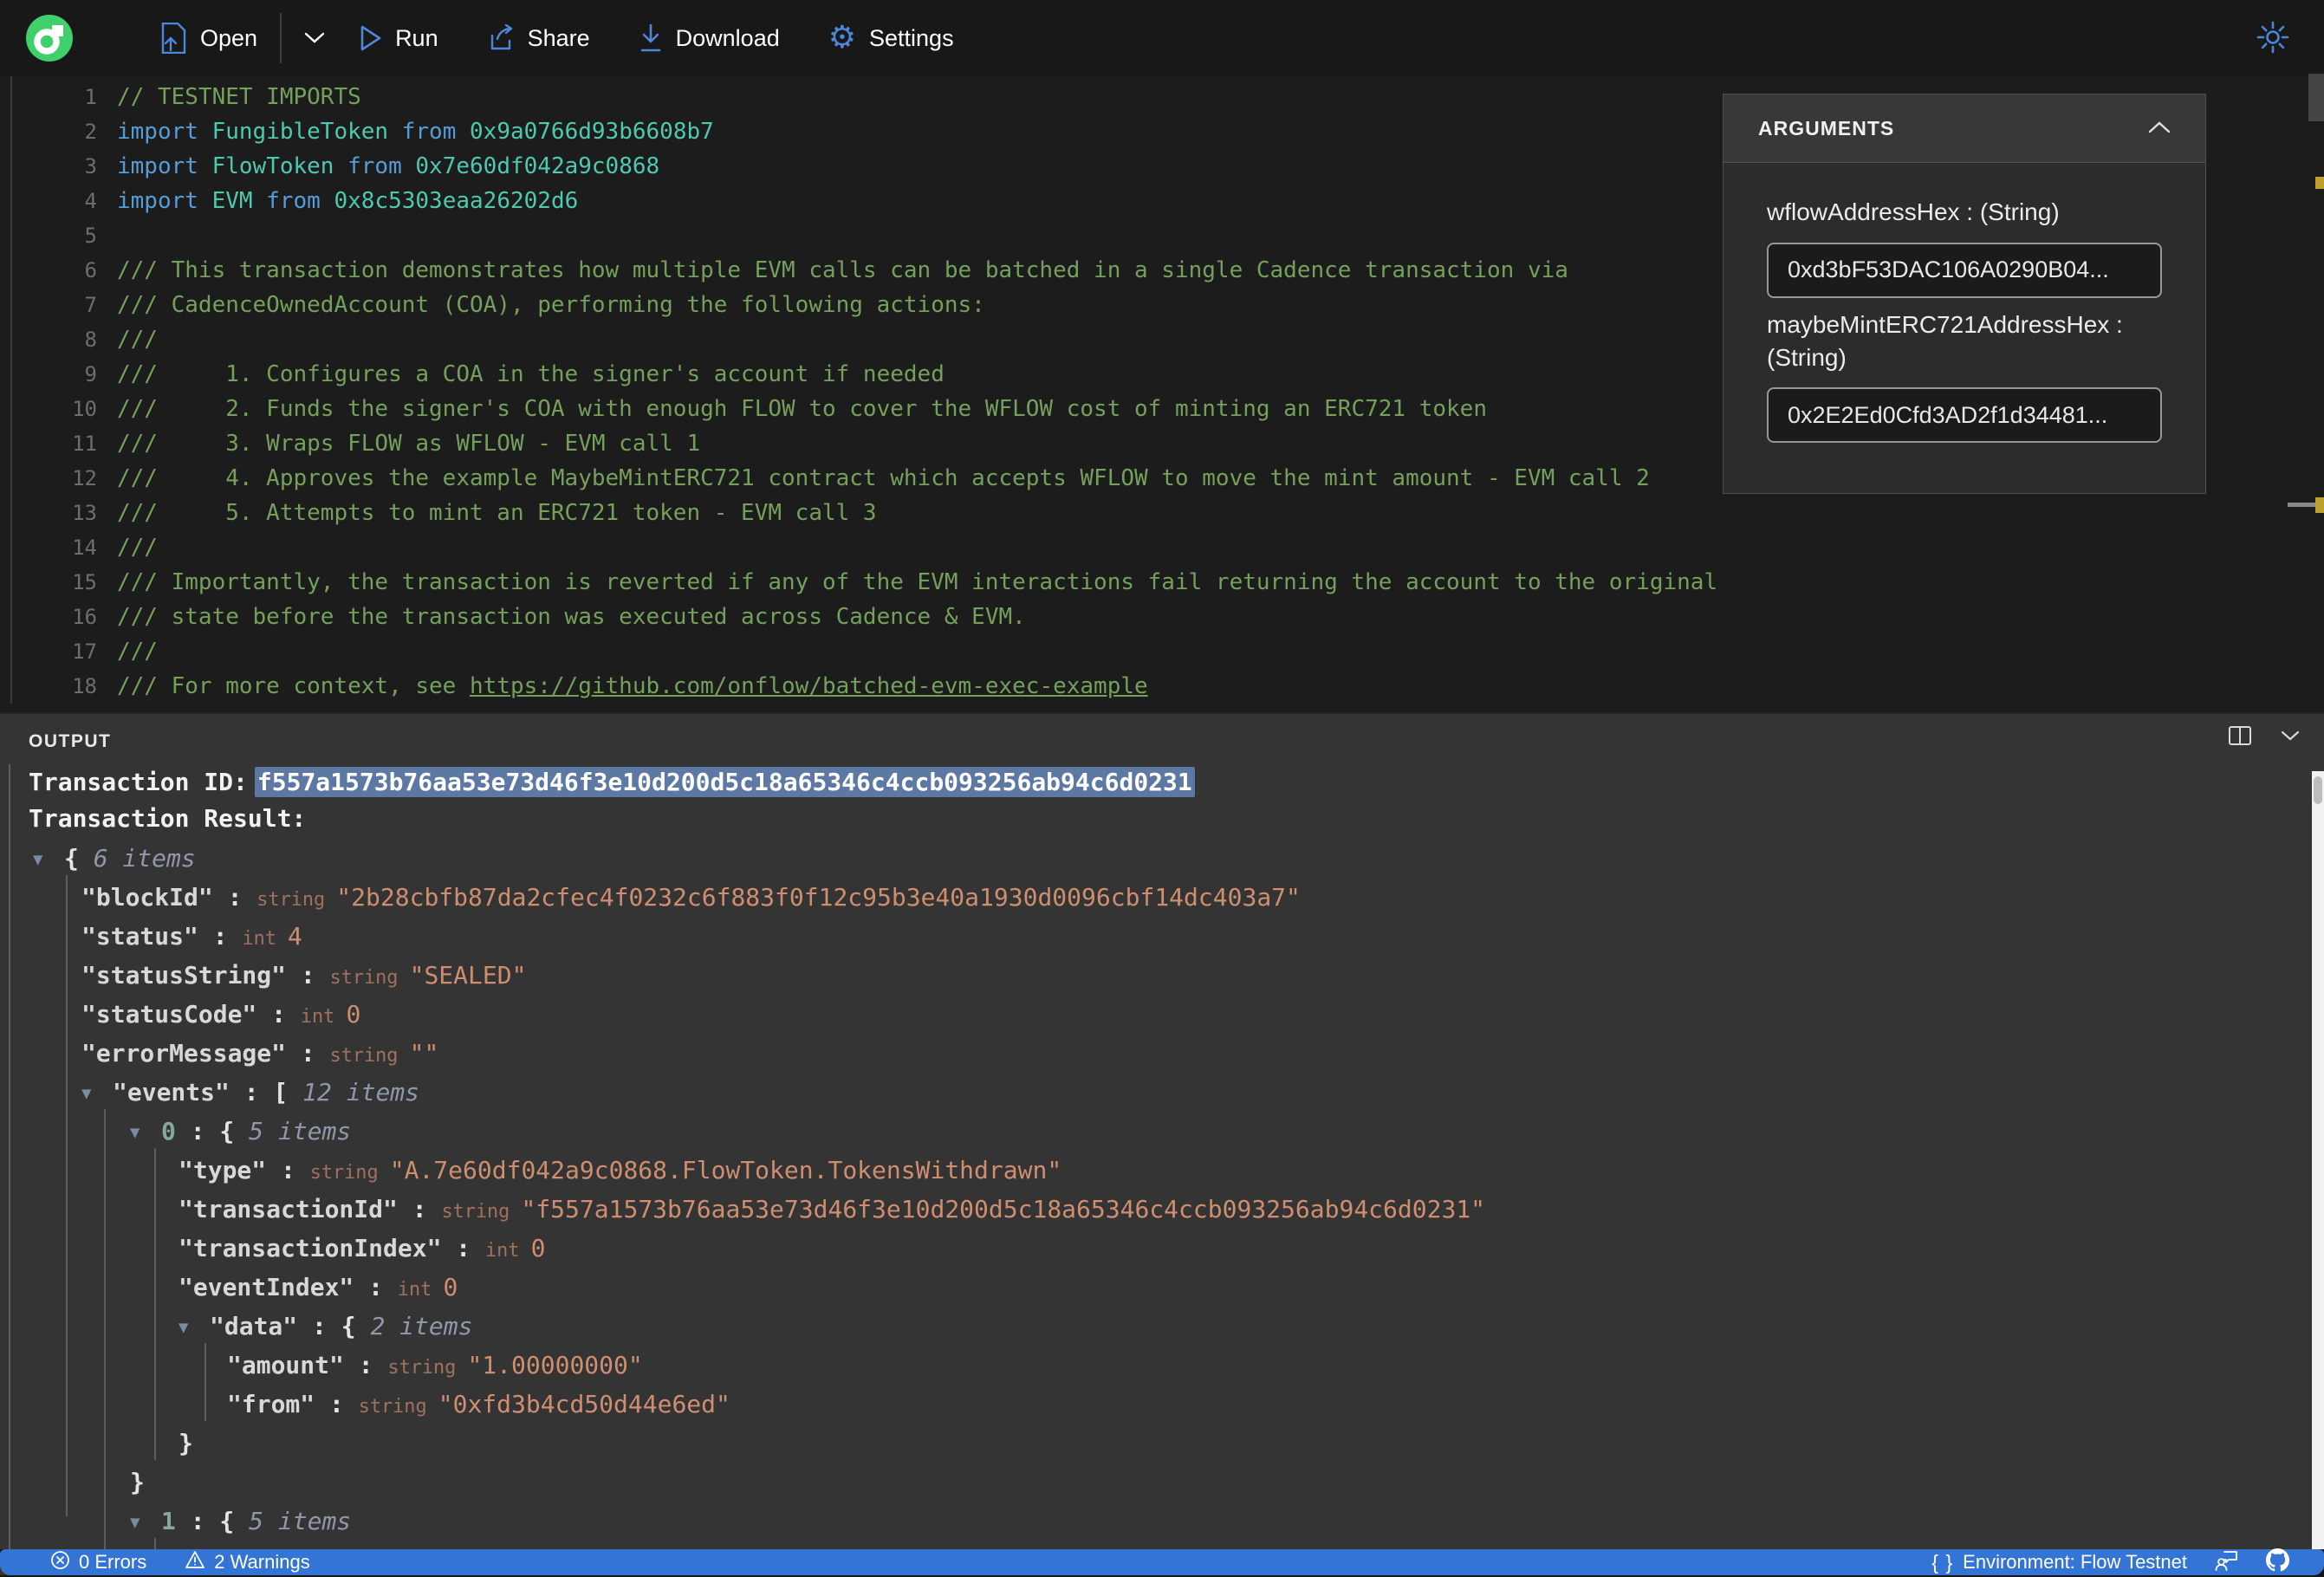  What do you see at coordinates (300, 1131) in the screenshot?
I see `json-item-count: 5 items` at bounding box center [300, 1131].